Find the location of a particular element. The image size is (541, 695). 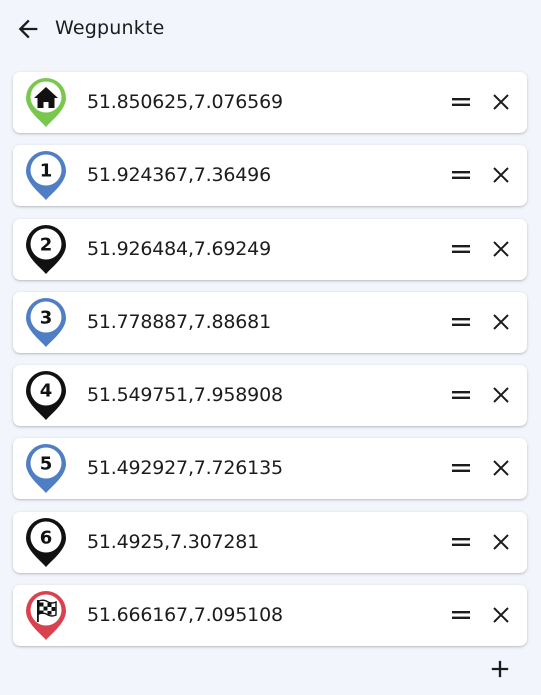

waypoint-item: 51.850625,7.076569 is located at coordinates (270, 102).